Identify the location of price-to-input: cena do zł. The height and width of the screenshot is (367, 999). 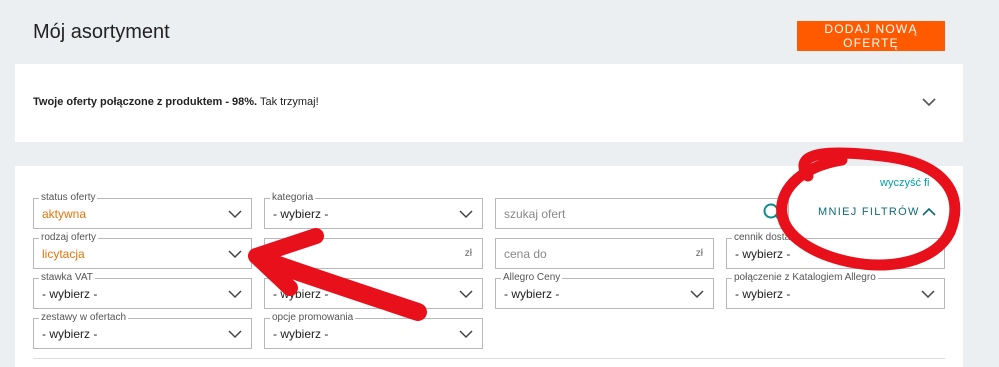
(604, 253).